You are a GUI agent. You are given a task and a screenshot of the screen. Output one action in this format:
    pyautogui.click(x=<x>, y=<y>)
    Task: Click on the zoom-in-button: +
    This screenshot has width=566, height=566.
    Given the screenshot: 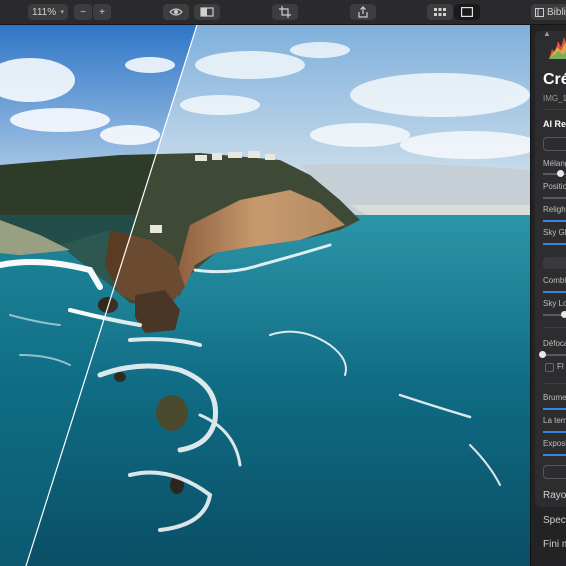 What is the action you would take?
    pyautogui.click(x=102, y=12)
    